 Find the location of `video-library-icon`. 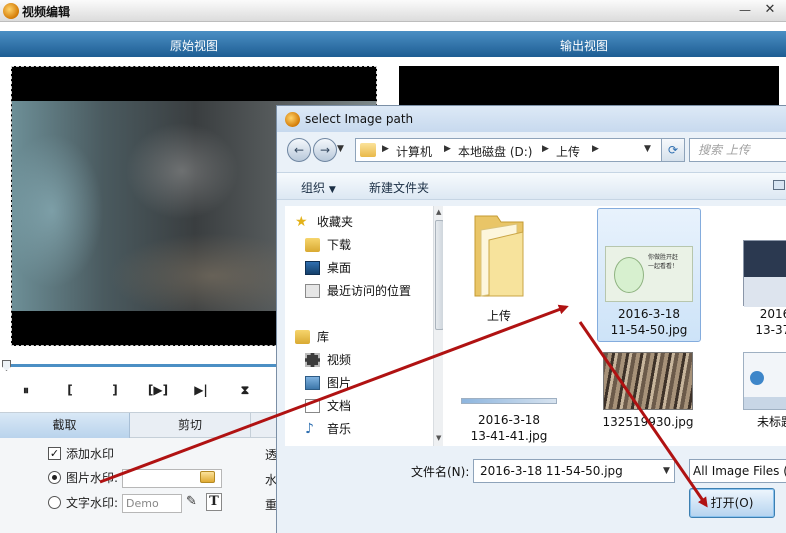

video-library-icon is located at coordinates (312, 360).